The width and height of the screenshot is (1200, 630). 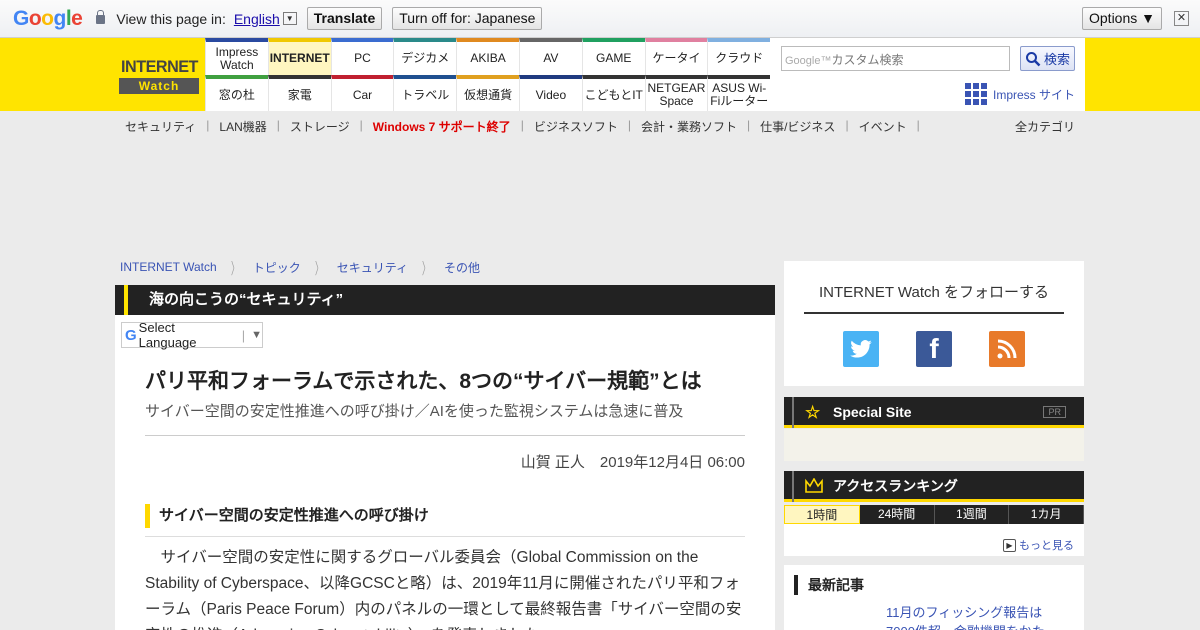 I want to click on ranking-content: ▶ もっと見る, so click(x=934, y=540).